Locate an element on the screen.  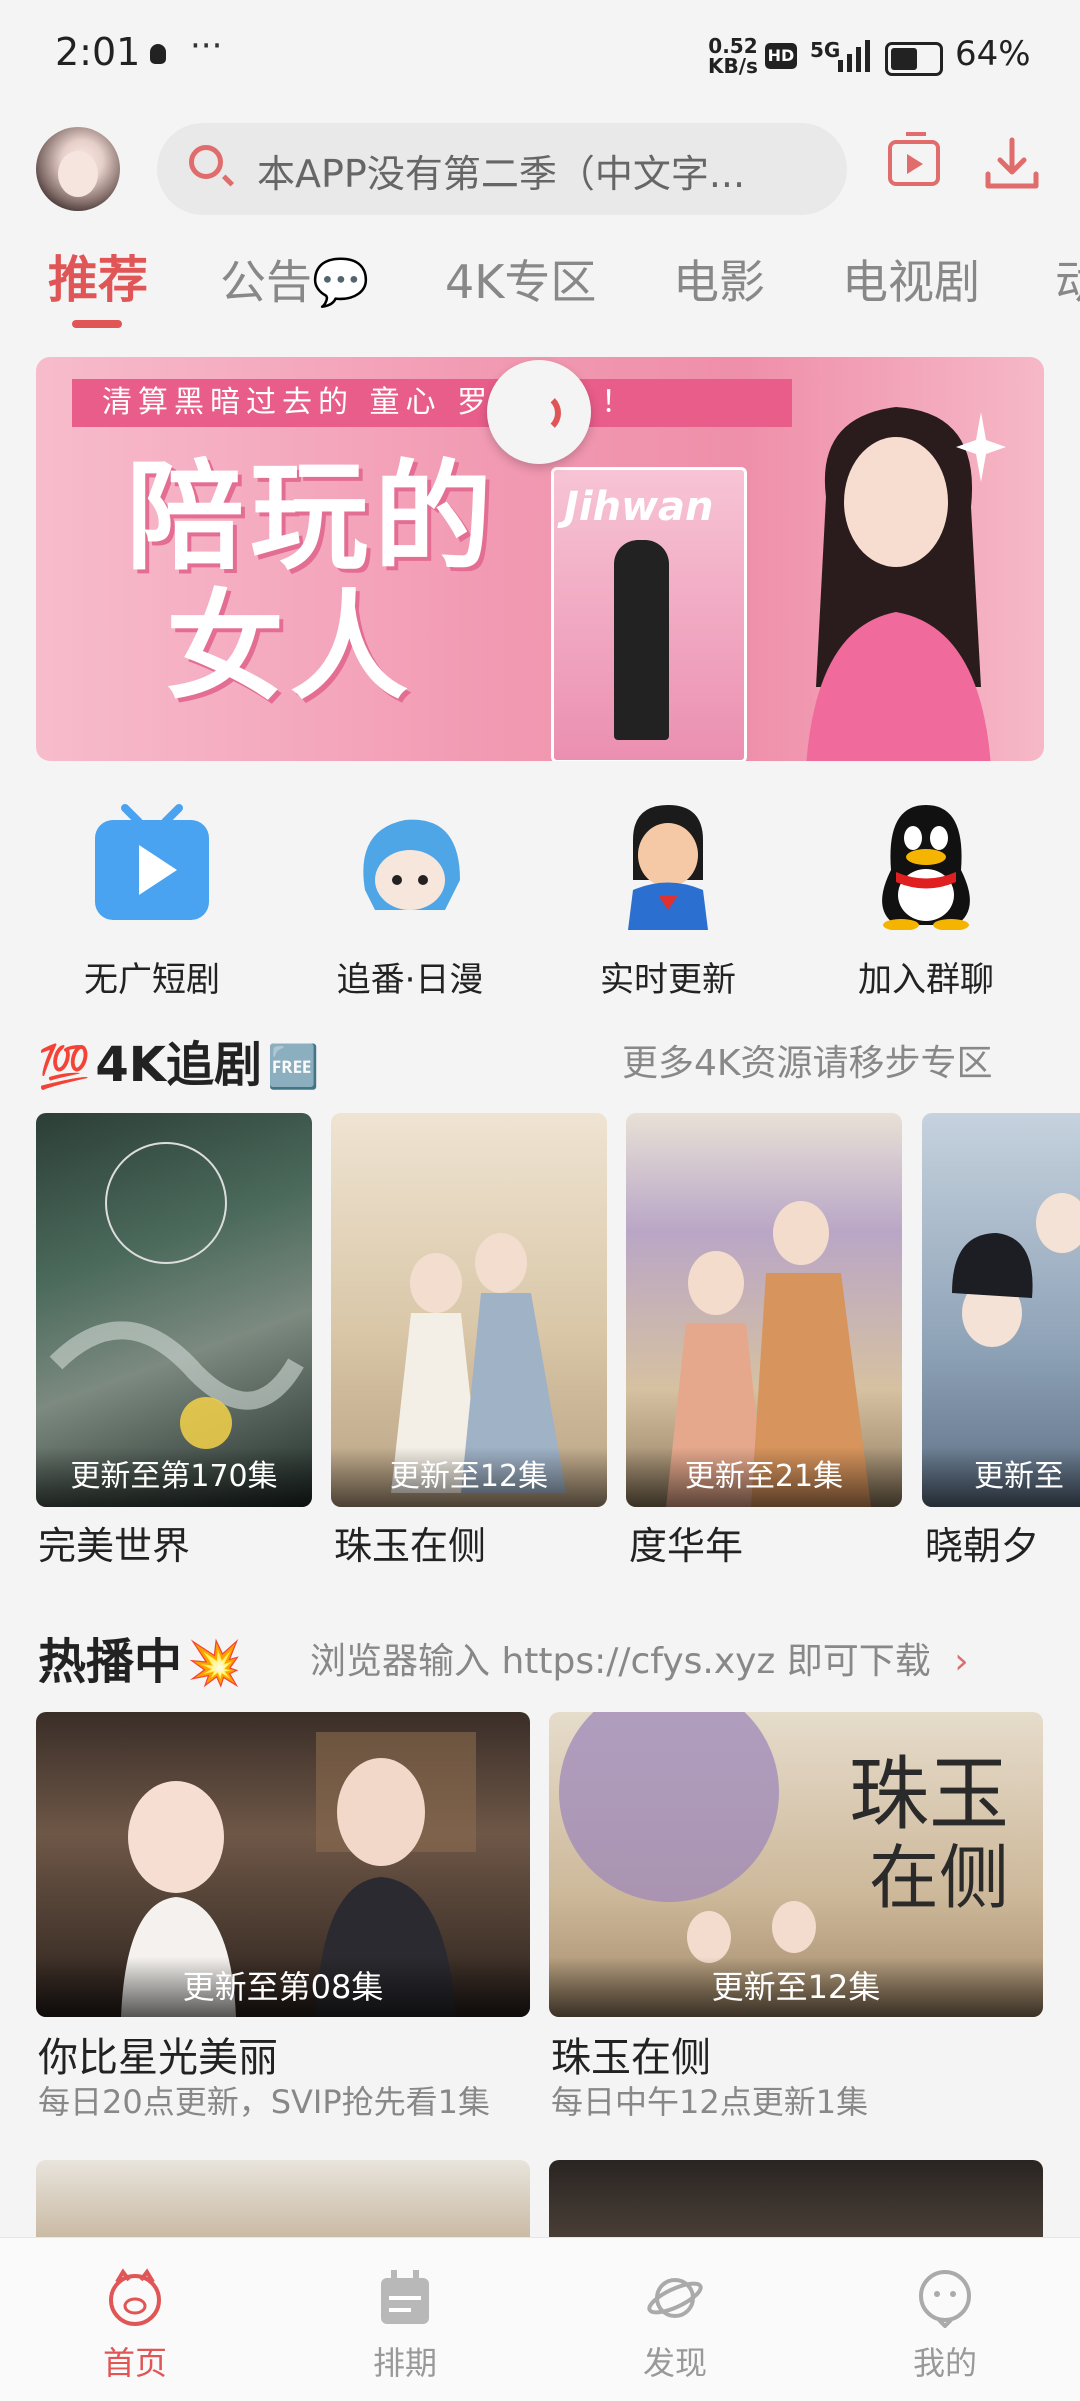
quick-link-realtime-update: 实时更新 is located at coordinates (668, 900).